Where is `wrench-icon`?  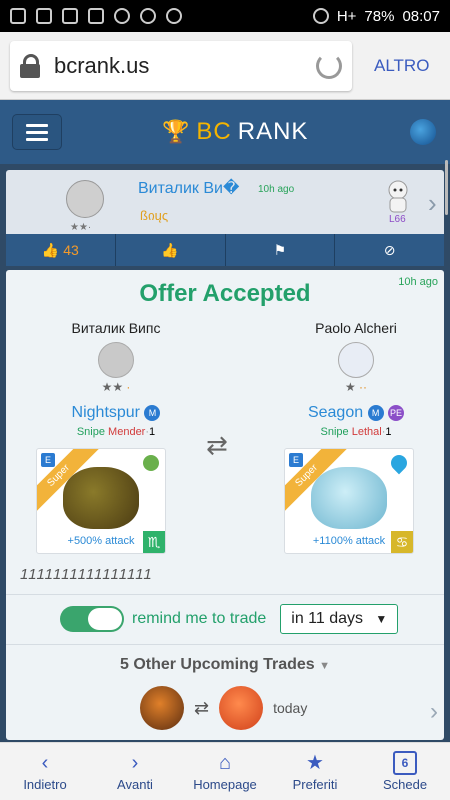
wrench-icon is located at coordinates (96, 16).